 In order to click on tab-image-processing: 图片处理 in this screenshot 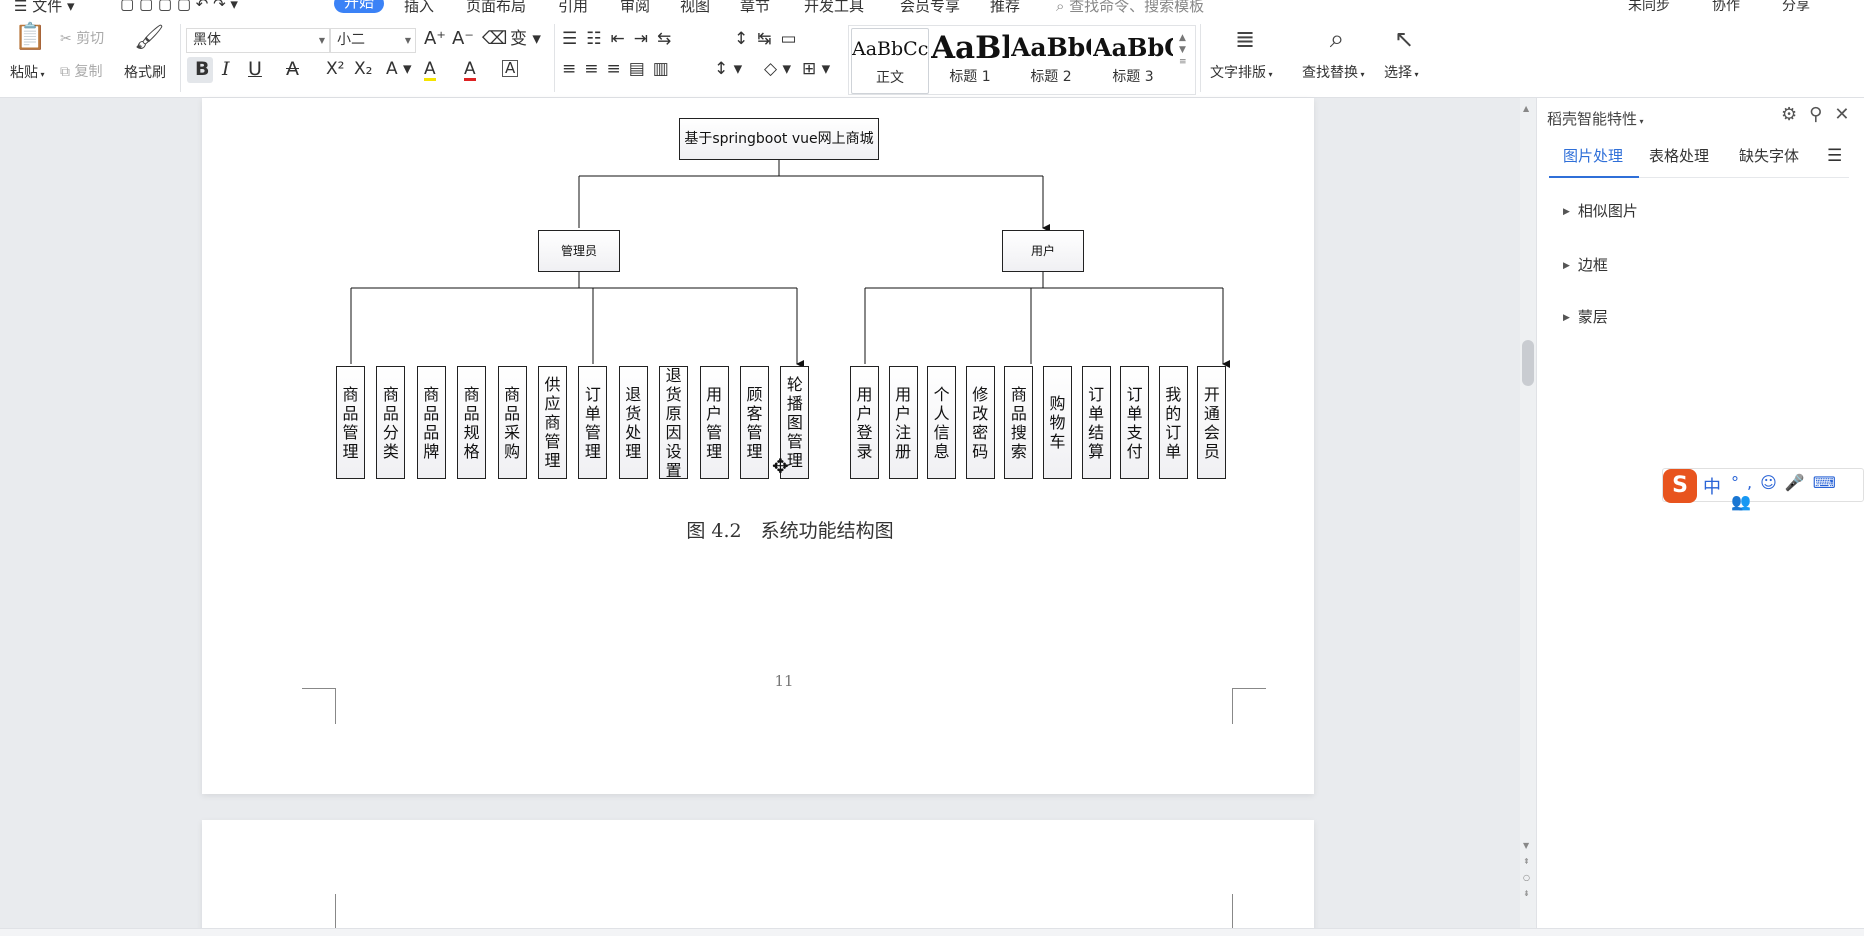, I will do `click(1594, 161)`.